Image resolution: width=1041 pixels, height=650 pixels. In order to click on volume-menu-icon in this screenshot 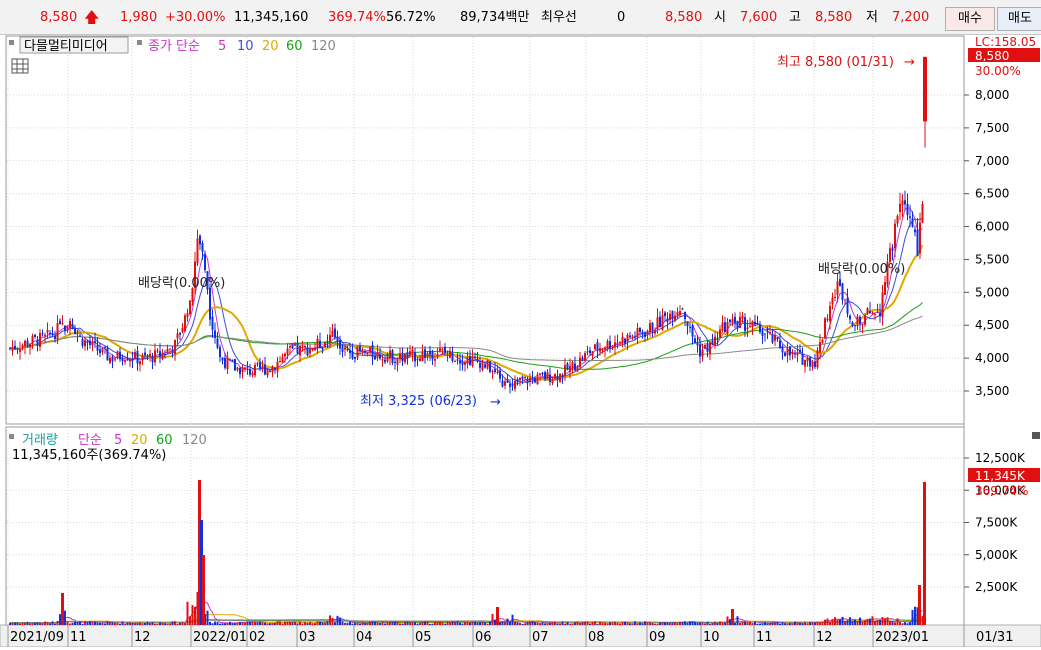, I will do `click(11, 436)`.